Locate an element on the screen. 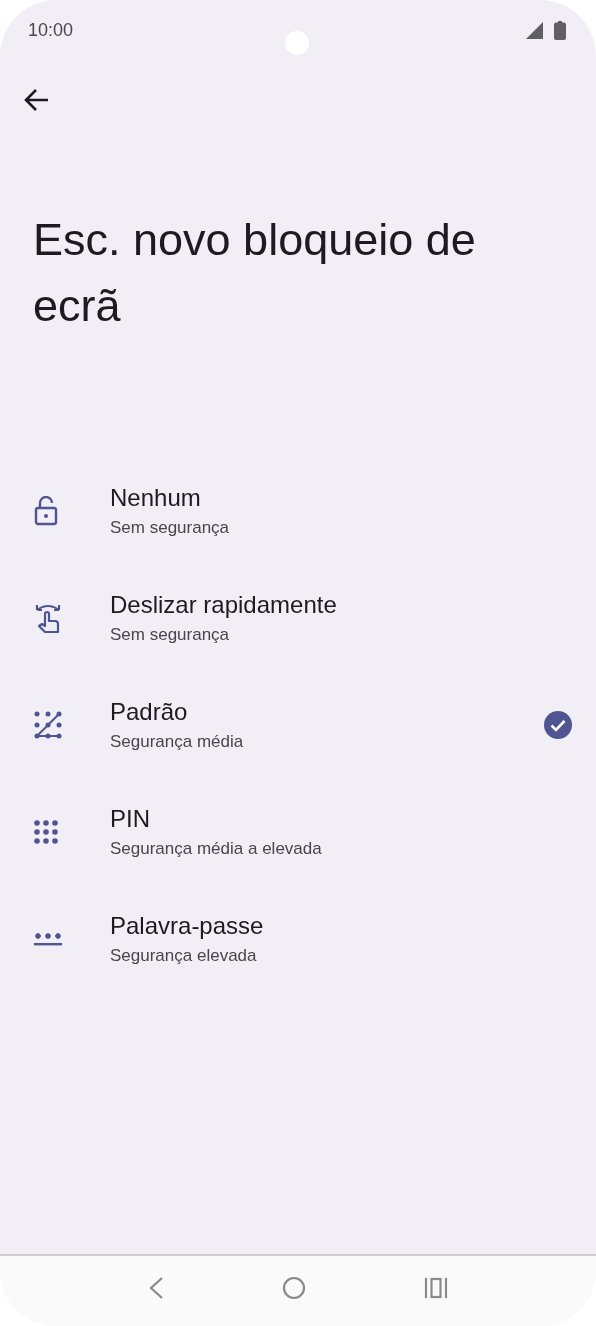 The image size is (596, 1326). status-time: 10:00 is located at coordinates (51, 30).